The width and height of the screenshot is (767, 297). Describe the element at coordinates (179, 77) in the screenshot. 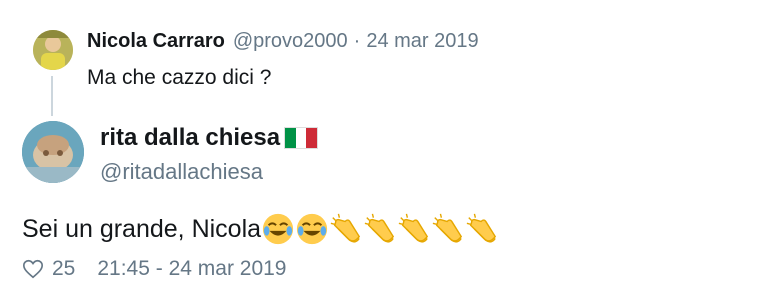

I see `parent-tweet-text: Ma che cazzo dici ?` at that location.